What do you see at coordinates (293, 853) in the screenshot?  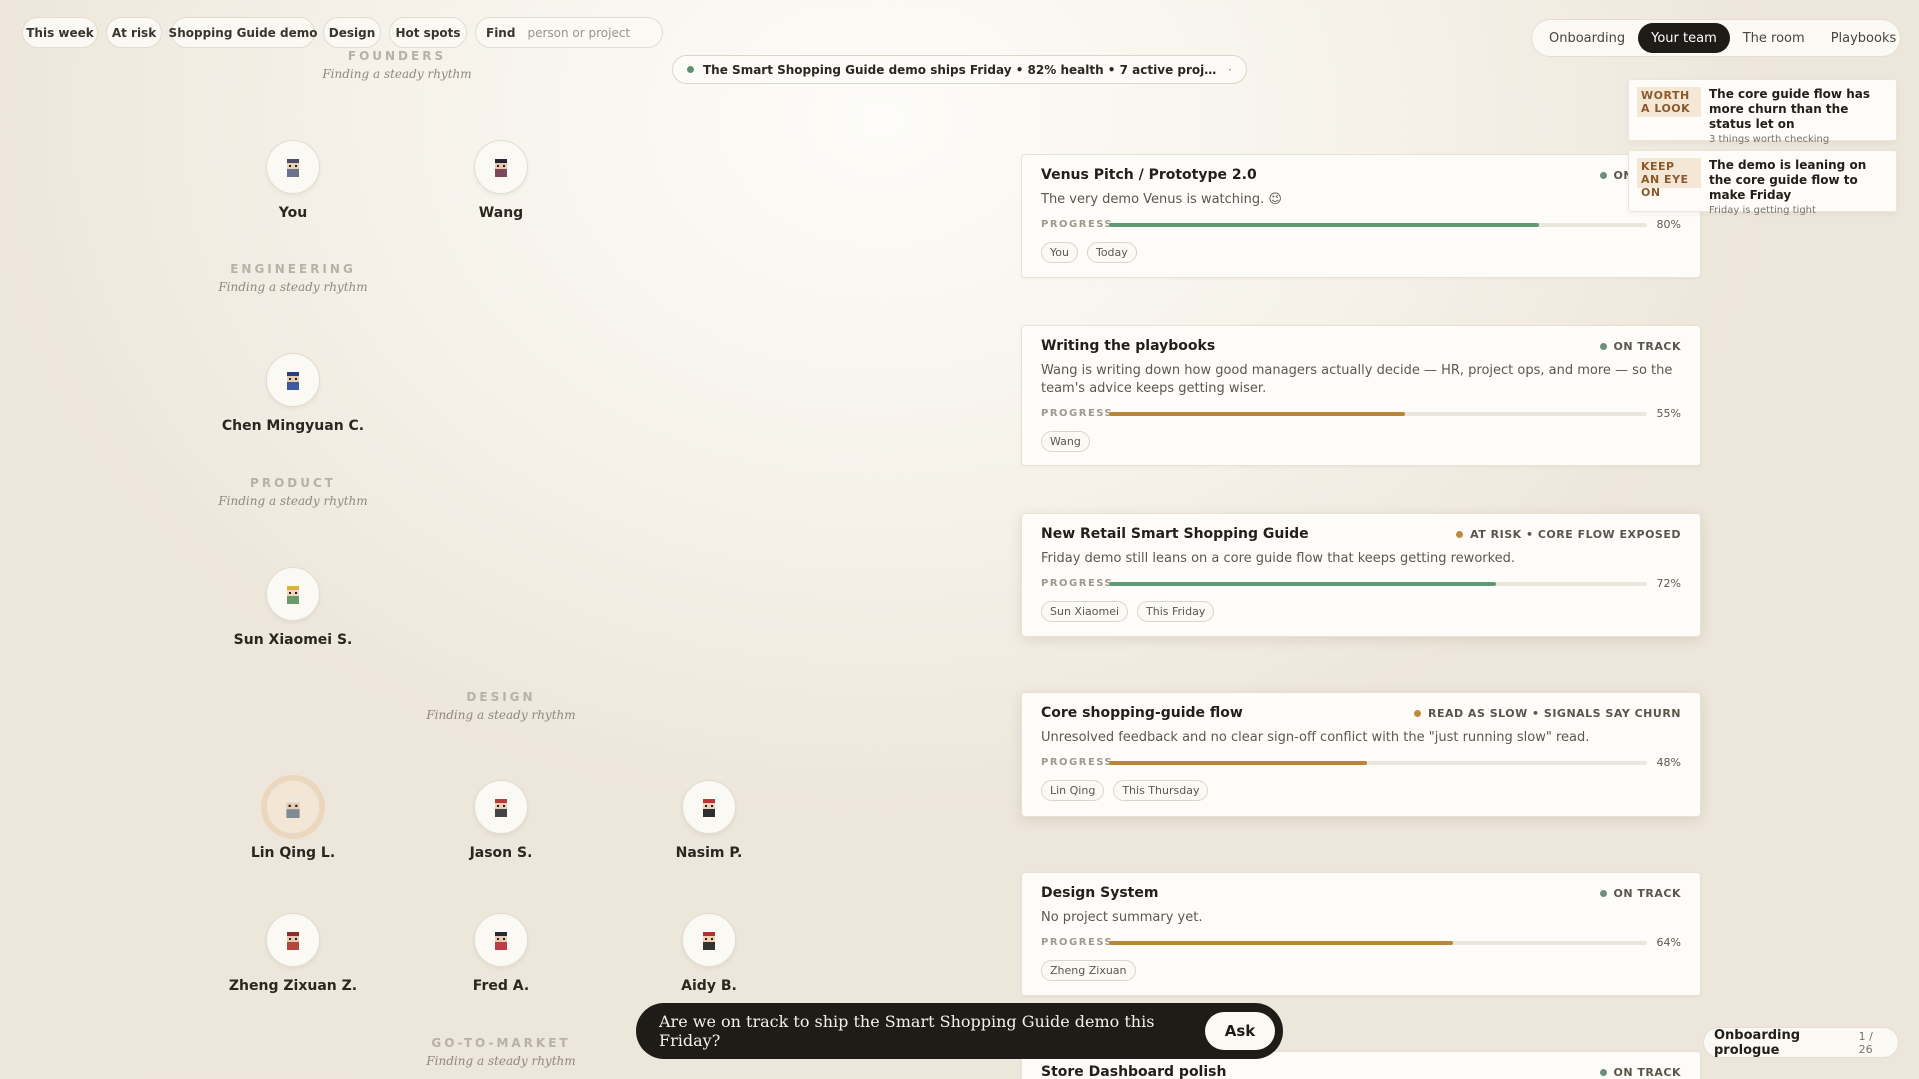 I see `person-name: Lin Qing L.` at bounding box center [293, 853].